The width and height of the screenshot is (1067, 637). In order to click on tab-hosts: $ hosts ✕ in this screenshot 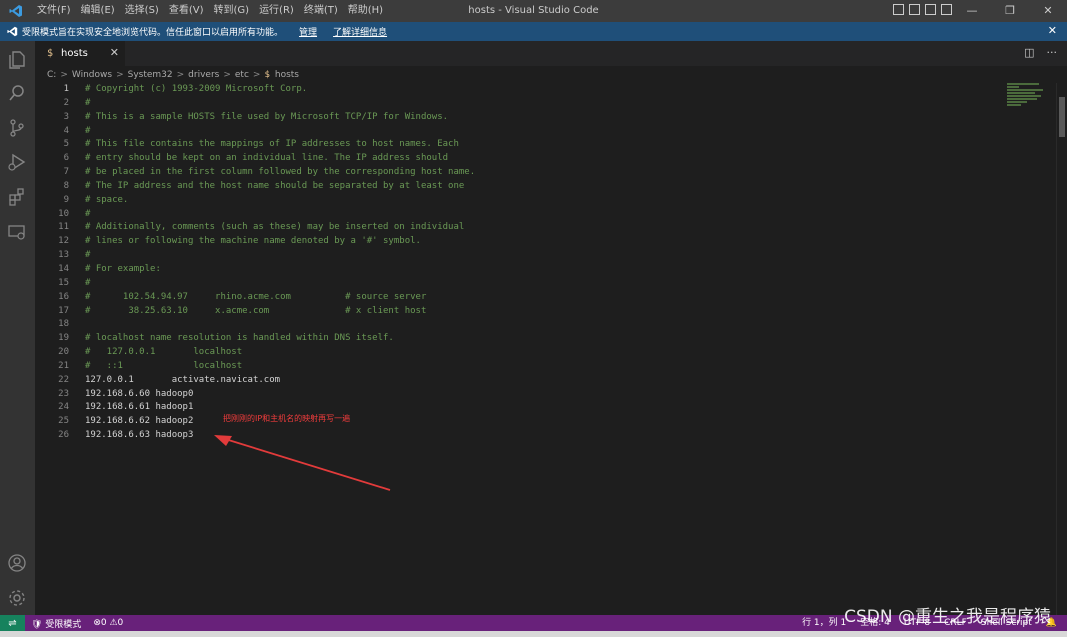, I will do `click(80, 53)`.